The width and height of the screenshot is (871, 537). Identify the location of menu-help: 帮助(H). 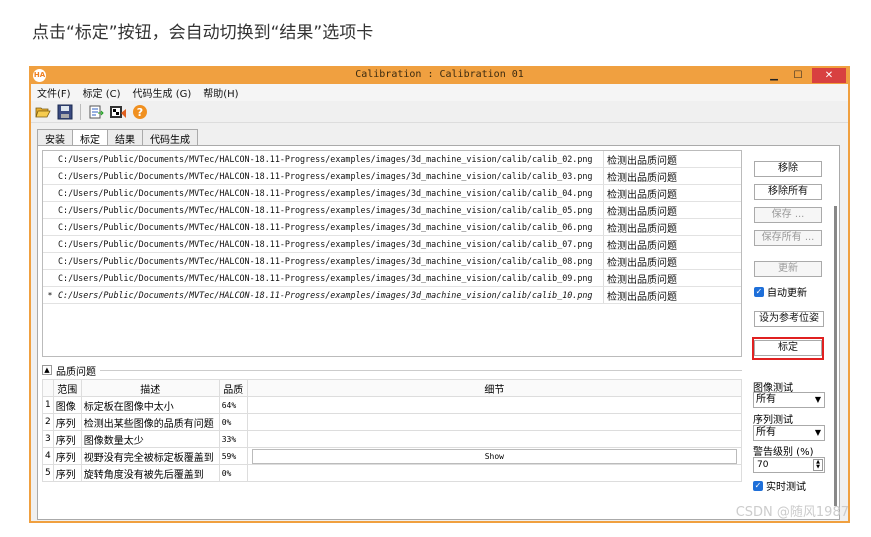
(220, 92).